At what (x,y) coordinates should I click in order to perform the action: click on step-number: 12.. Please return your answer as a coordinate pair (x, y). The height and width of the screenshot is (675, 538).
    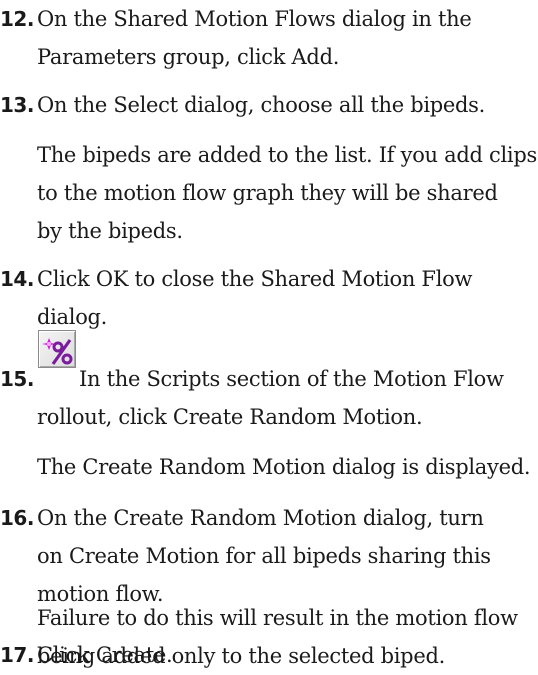
    Looking at the image, I should click on (17, 19).